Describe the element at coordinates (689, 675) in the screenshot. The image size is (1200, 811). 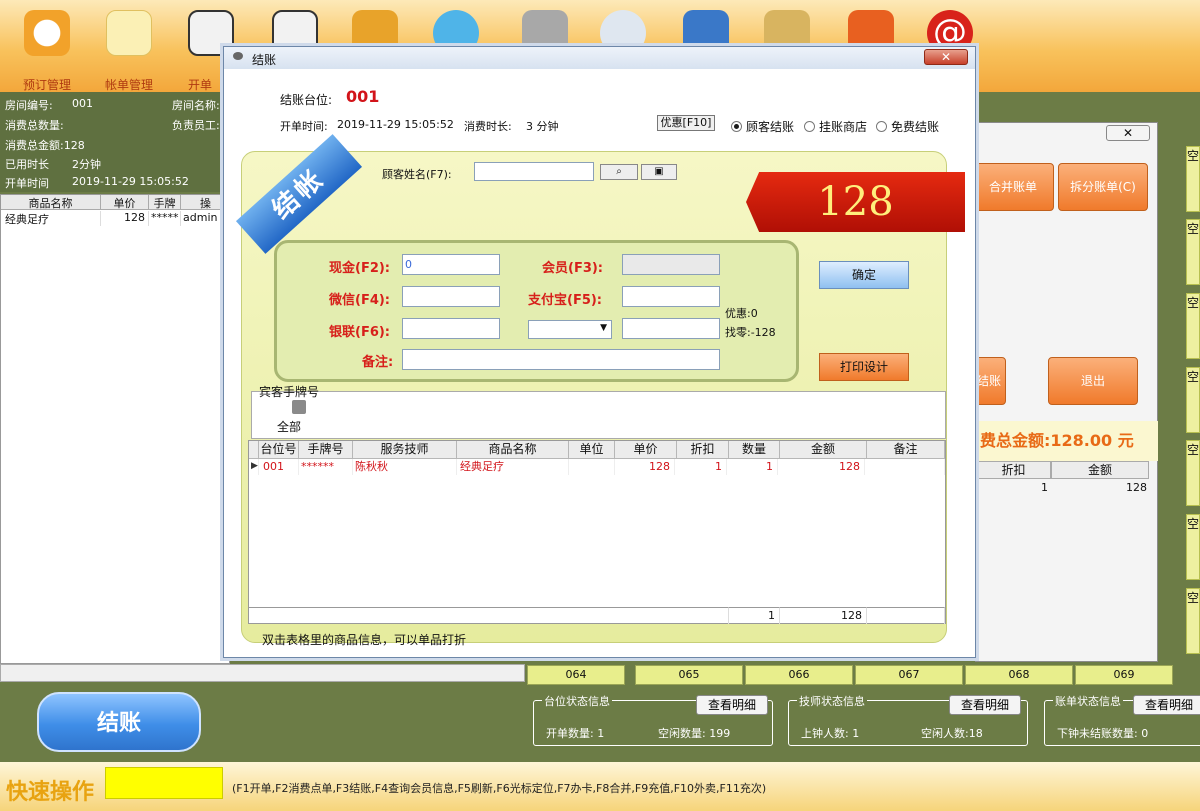
I see `table-cell-065: 065` at that location.